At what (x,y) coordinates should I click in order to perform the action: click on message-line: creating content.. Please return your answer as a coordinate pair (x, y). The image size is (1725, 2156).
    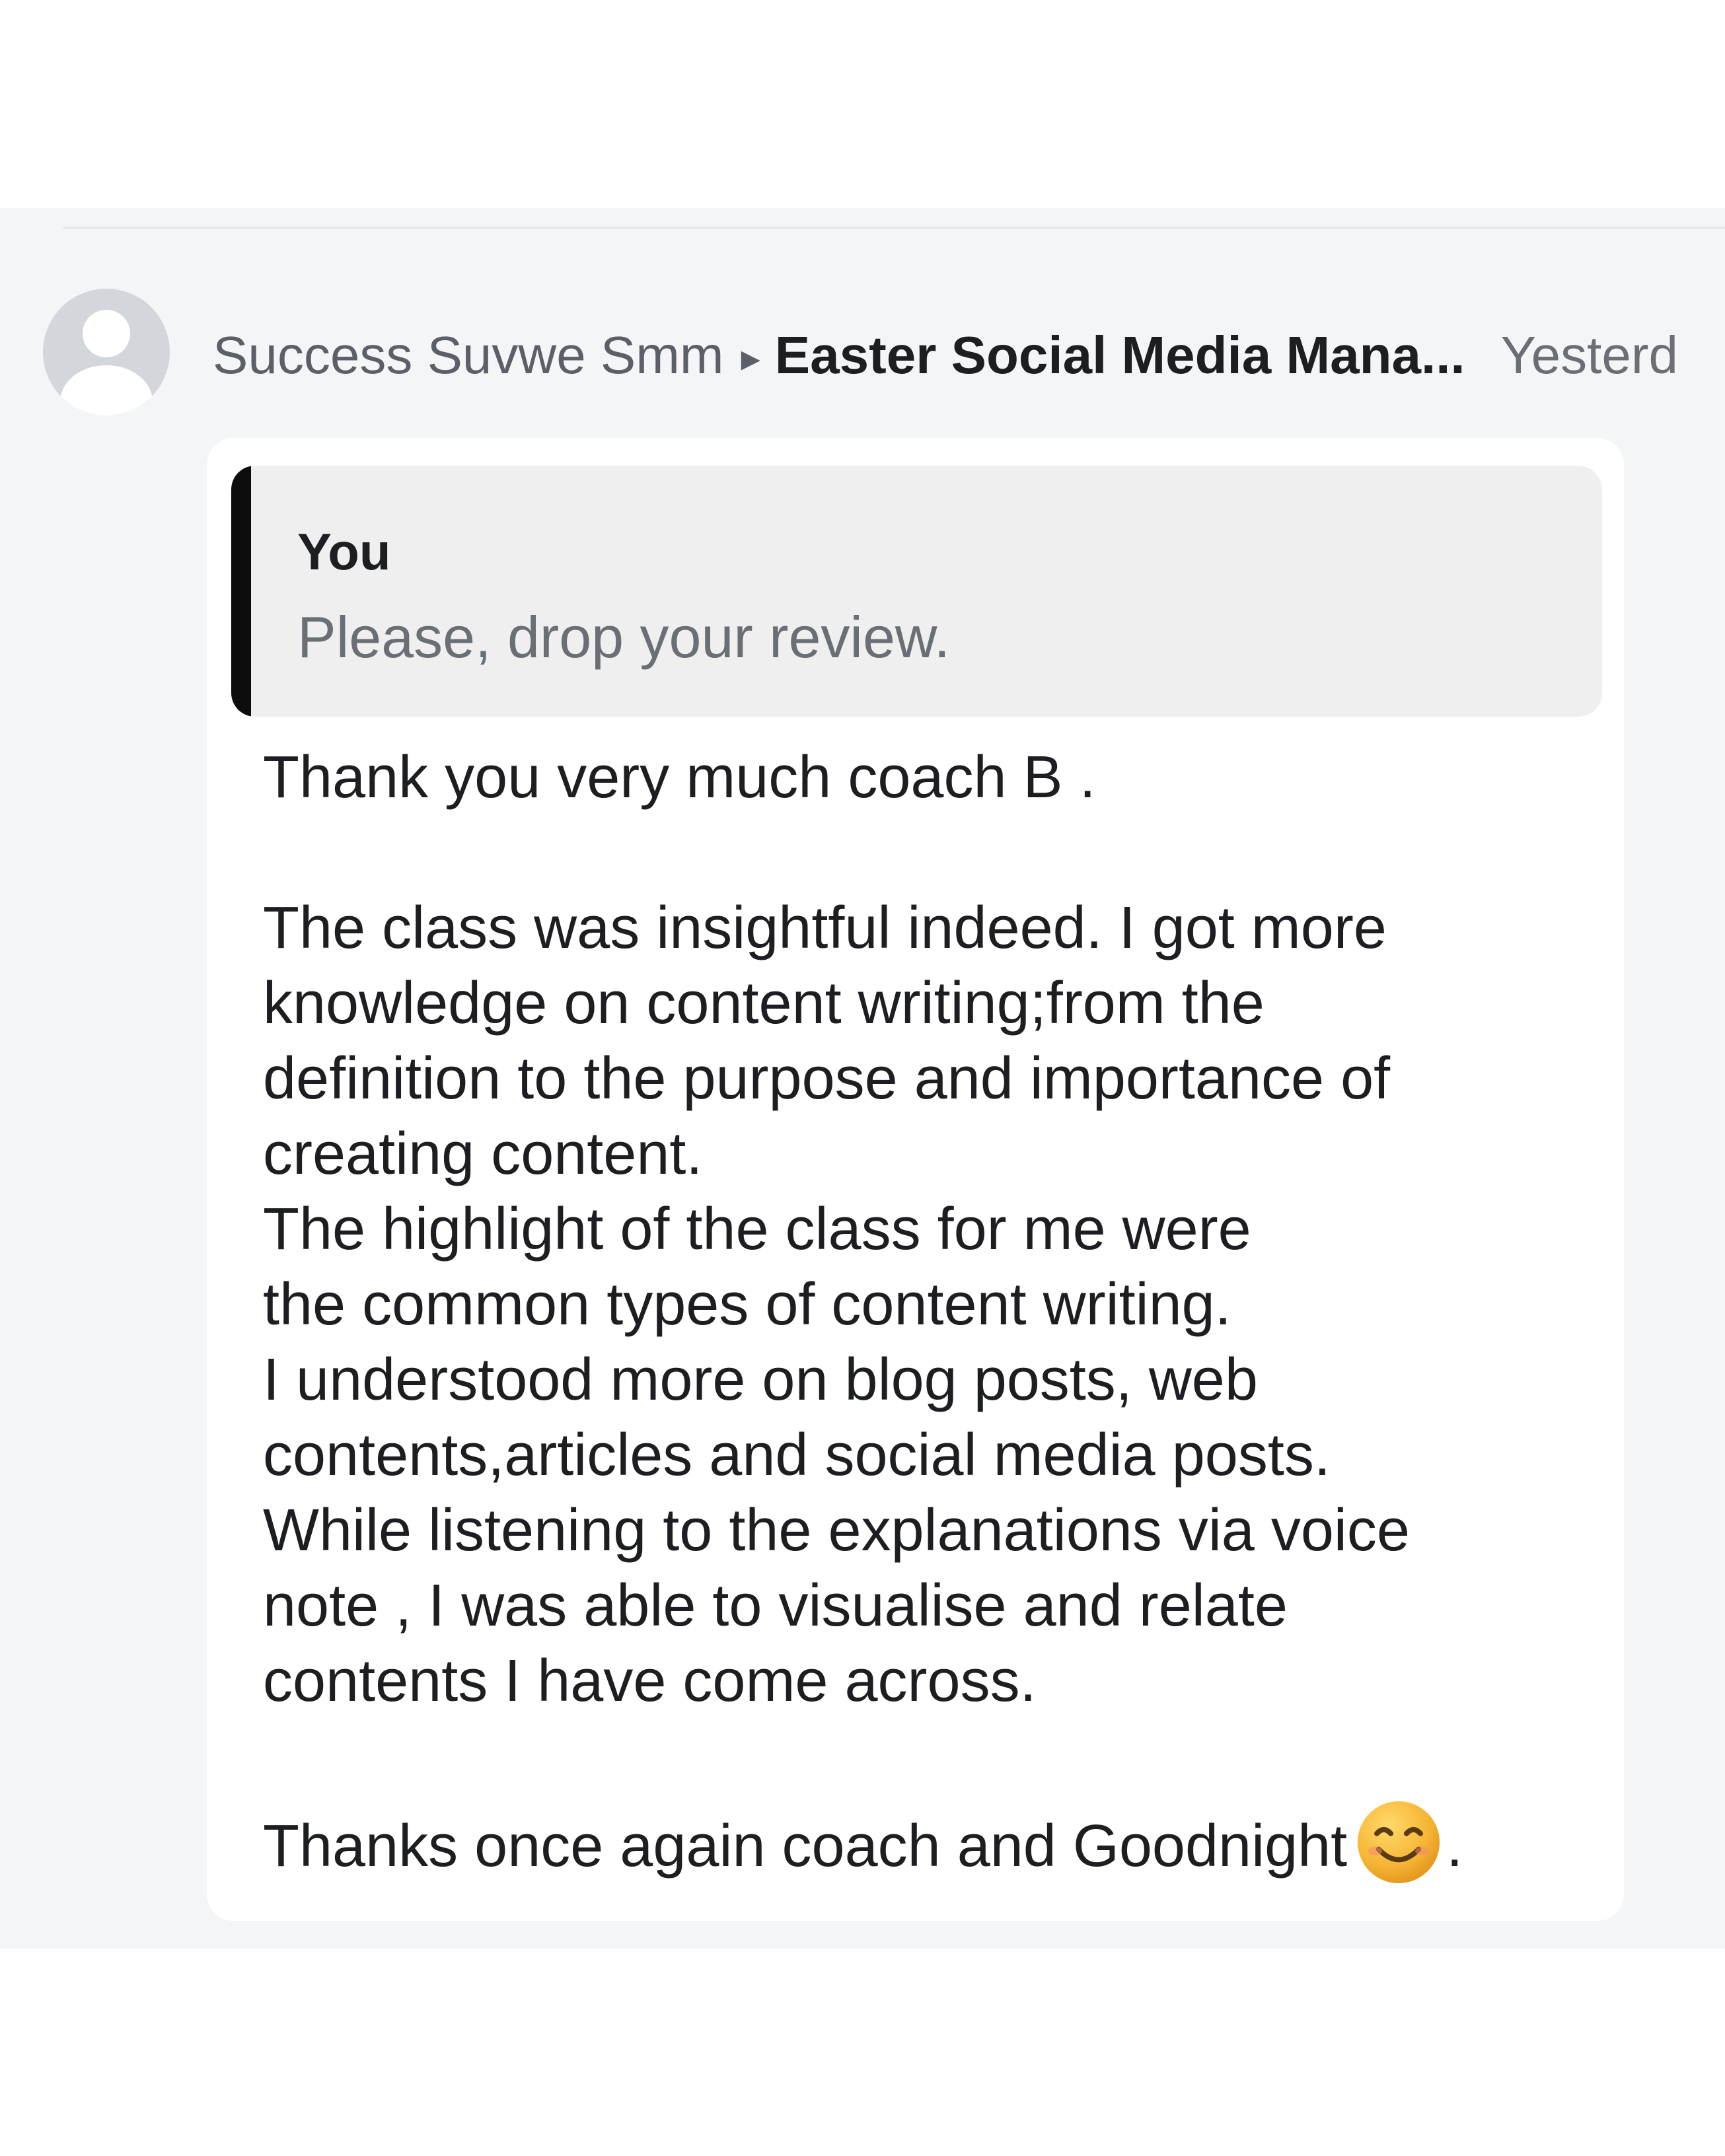
    Looking at the image, I should click on (483, 1154).